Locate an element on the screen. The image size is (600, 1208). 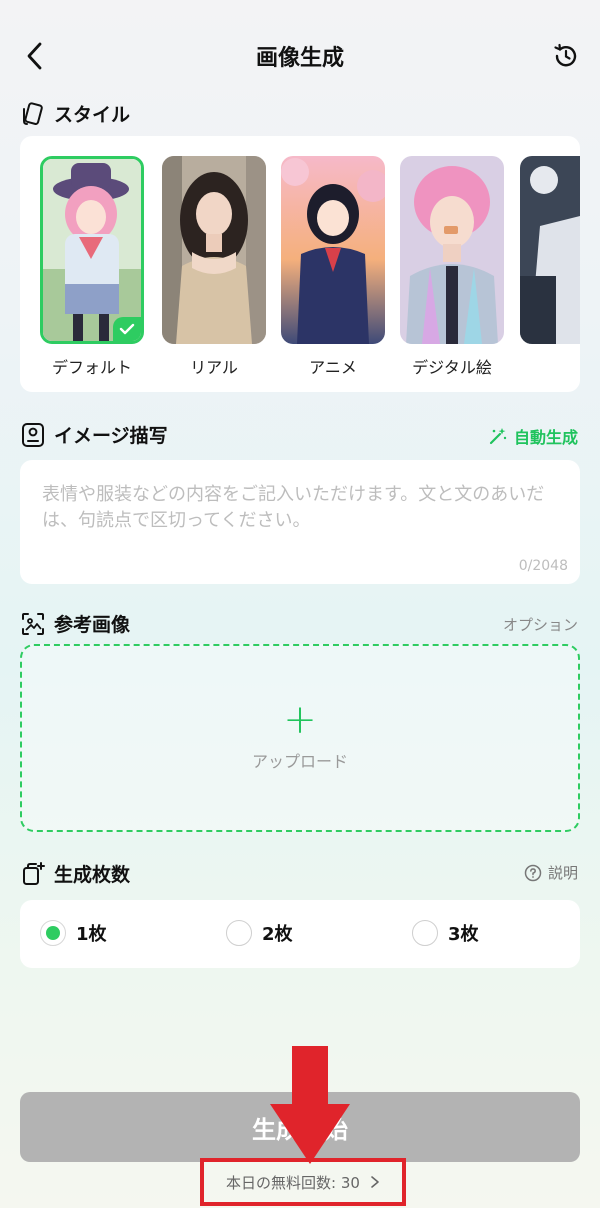
style-thumbnail-digital-art is located at coordinates (452, 250).